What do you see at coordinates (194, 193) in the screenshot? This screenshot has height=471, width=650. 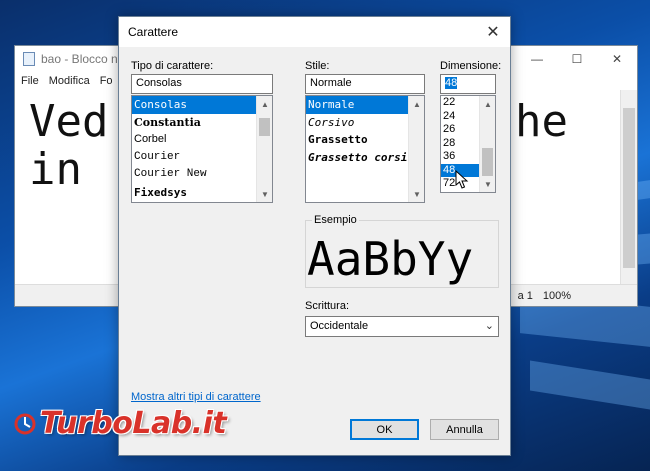 I see `font-item-fixedsys: Fixedsys` at bounding box center [194, 193].